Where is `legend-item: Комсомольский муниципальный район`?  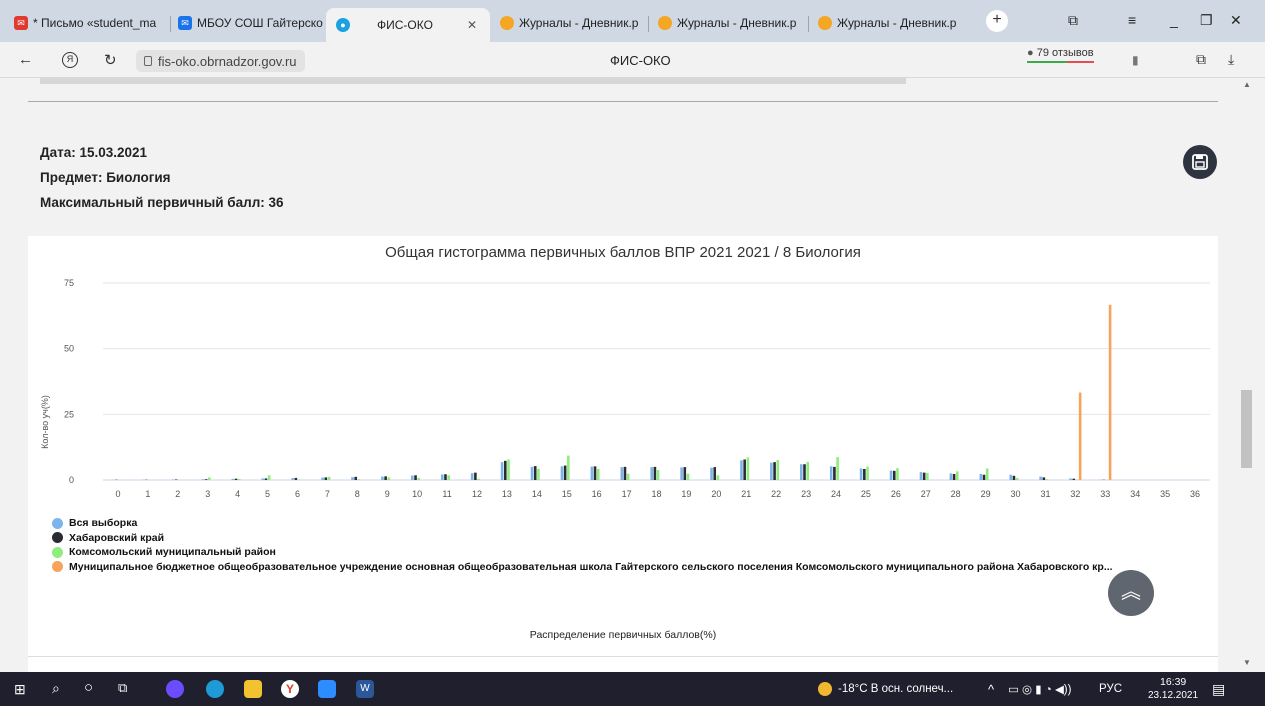 legend-item: Комсомольский муниципальный район is located at coordinates (582, 552).